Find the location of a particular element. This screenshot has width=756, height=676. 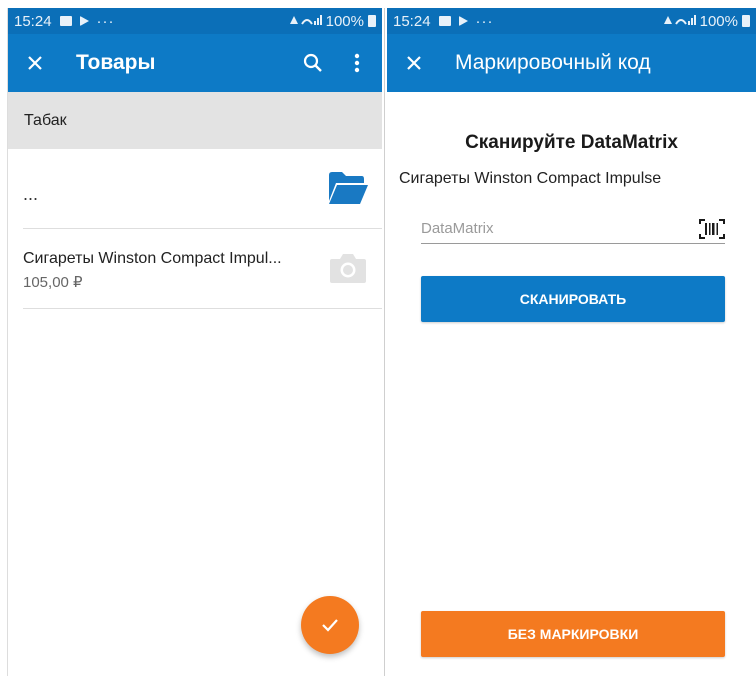

search-icon is located at coordinates (312, 62).